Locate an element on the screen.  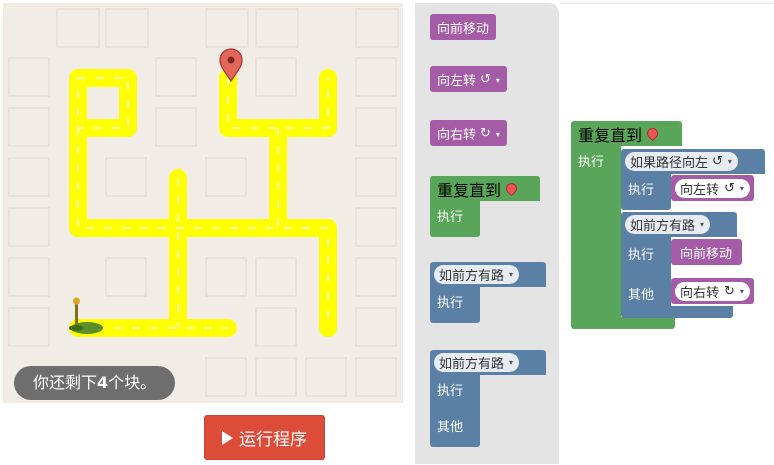
toolbox-if-else-path-block: 如前方有路 ▾ 执行 其他 is located at coordinates (488, 398).